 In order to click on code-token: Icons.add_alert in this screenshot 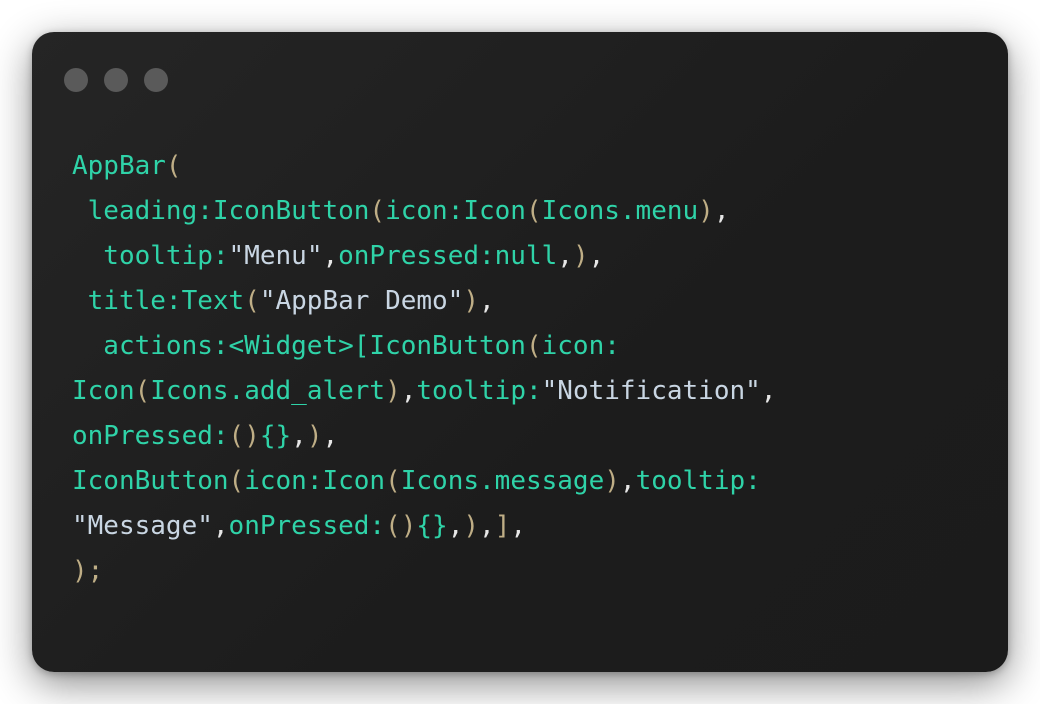, I will do `click(268, 391)`.